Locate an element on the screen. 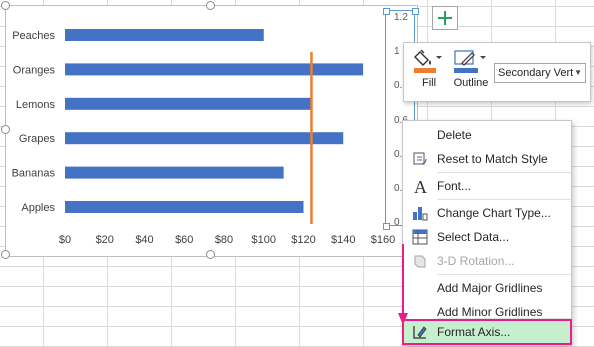 This screenshot has width=594, height=347. plus-icon is located at coordinates (445, 18).